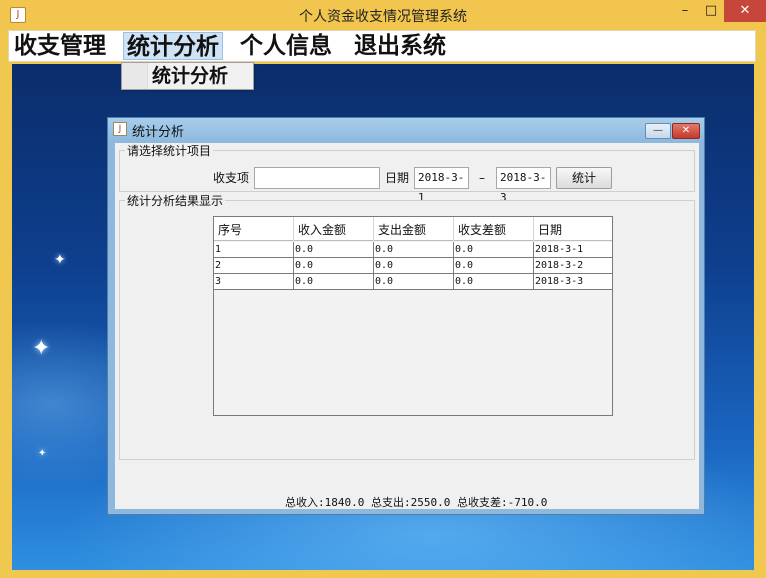 The width and height of the screenshot is (766, 578). I want to click on start-date-input: 2018-3-1, so click(441, 185).